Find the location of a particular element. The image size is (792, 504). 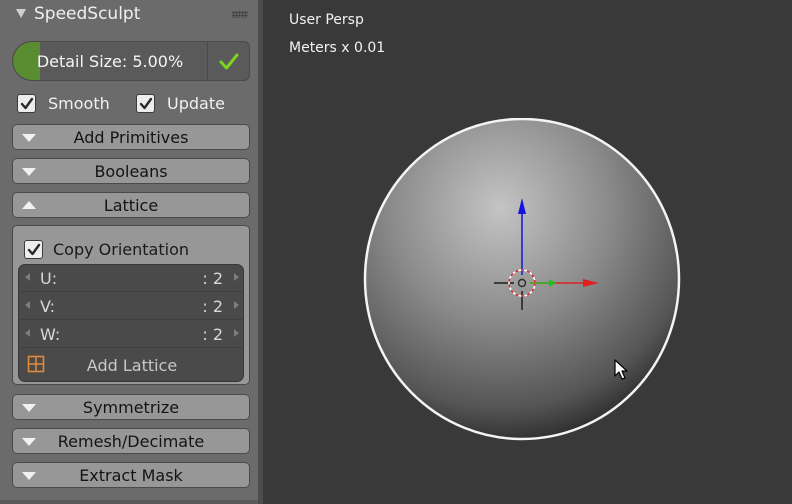

panel-header: SpeedSculpt is located at coordinates (129, 15).